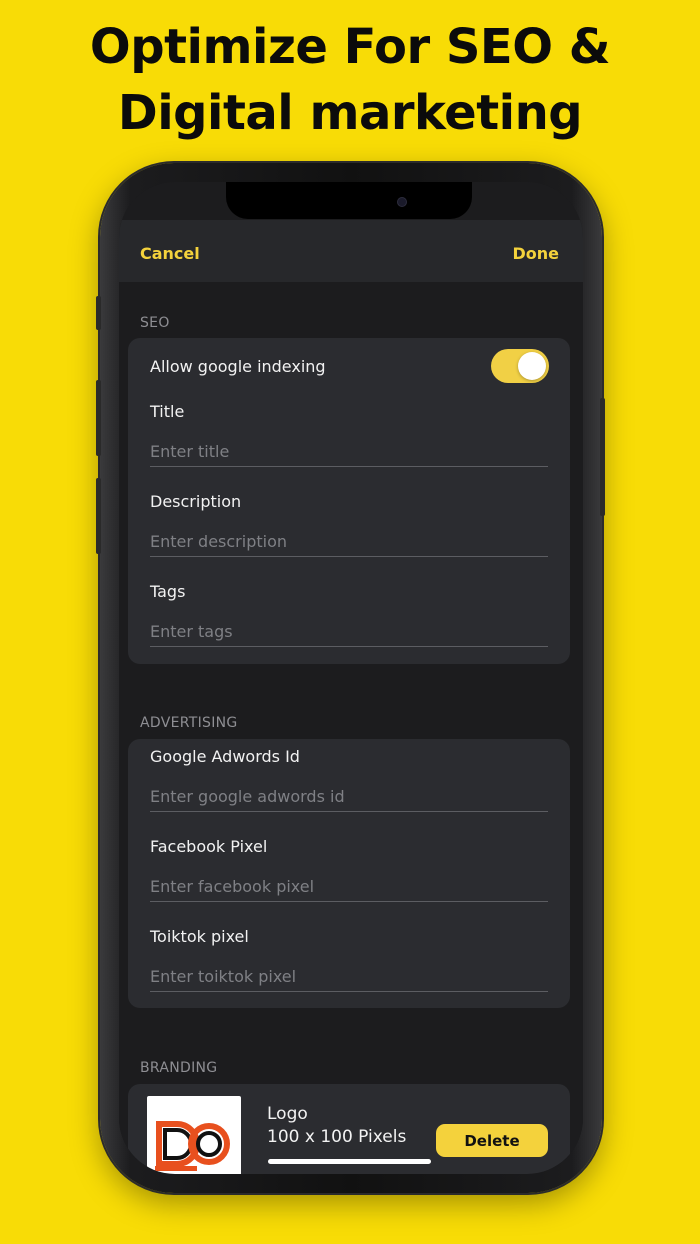 The height and width of the screenshot is (1244, 700). What do you see at coordinates (209, 846) in the screenshot?
I see `facebook-pixel-label: Facebook Pixel` at bounding box center [209, 846].